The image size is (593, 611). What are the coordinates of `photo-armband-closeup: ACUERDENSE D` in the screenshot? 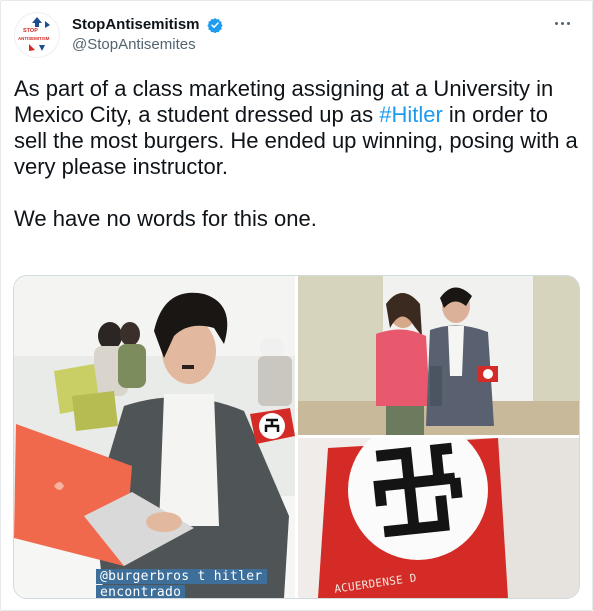 It's located at (438, 518).